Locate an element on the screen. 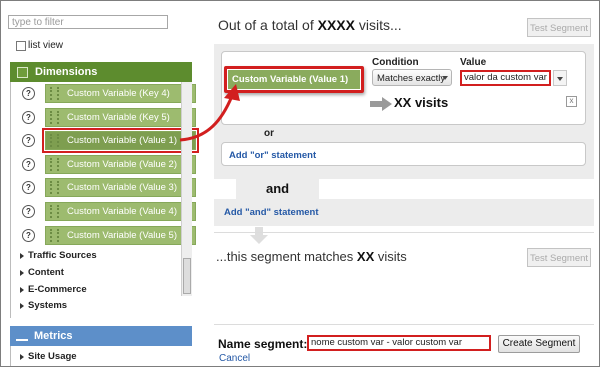 The image size is (600, 367). dimension-label: Custom Variable (Value 2) is located at coordinates (122, 164).